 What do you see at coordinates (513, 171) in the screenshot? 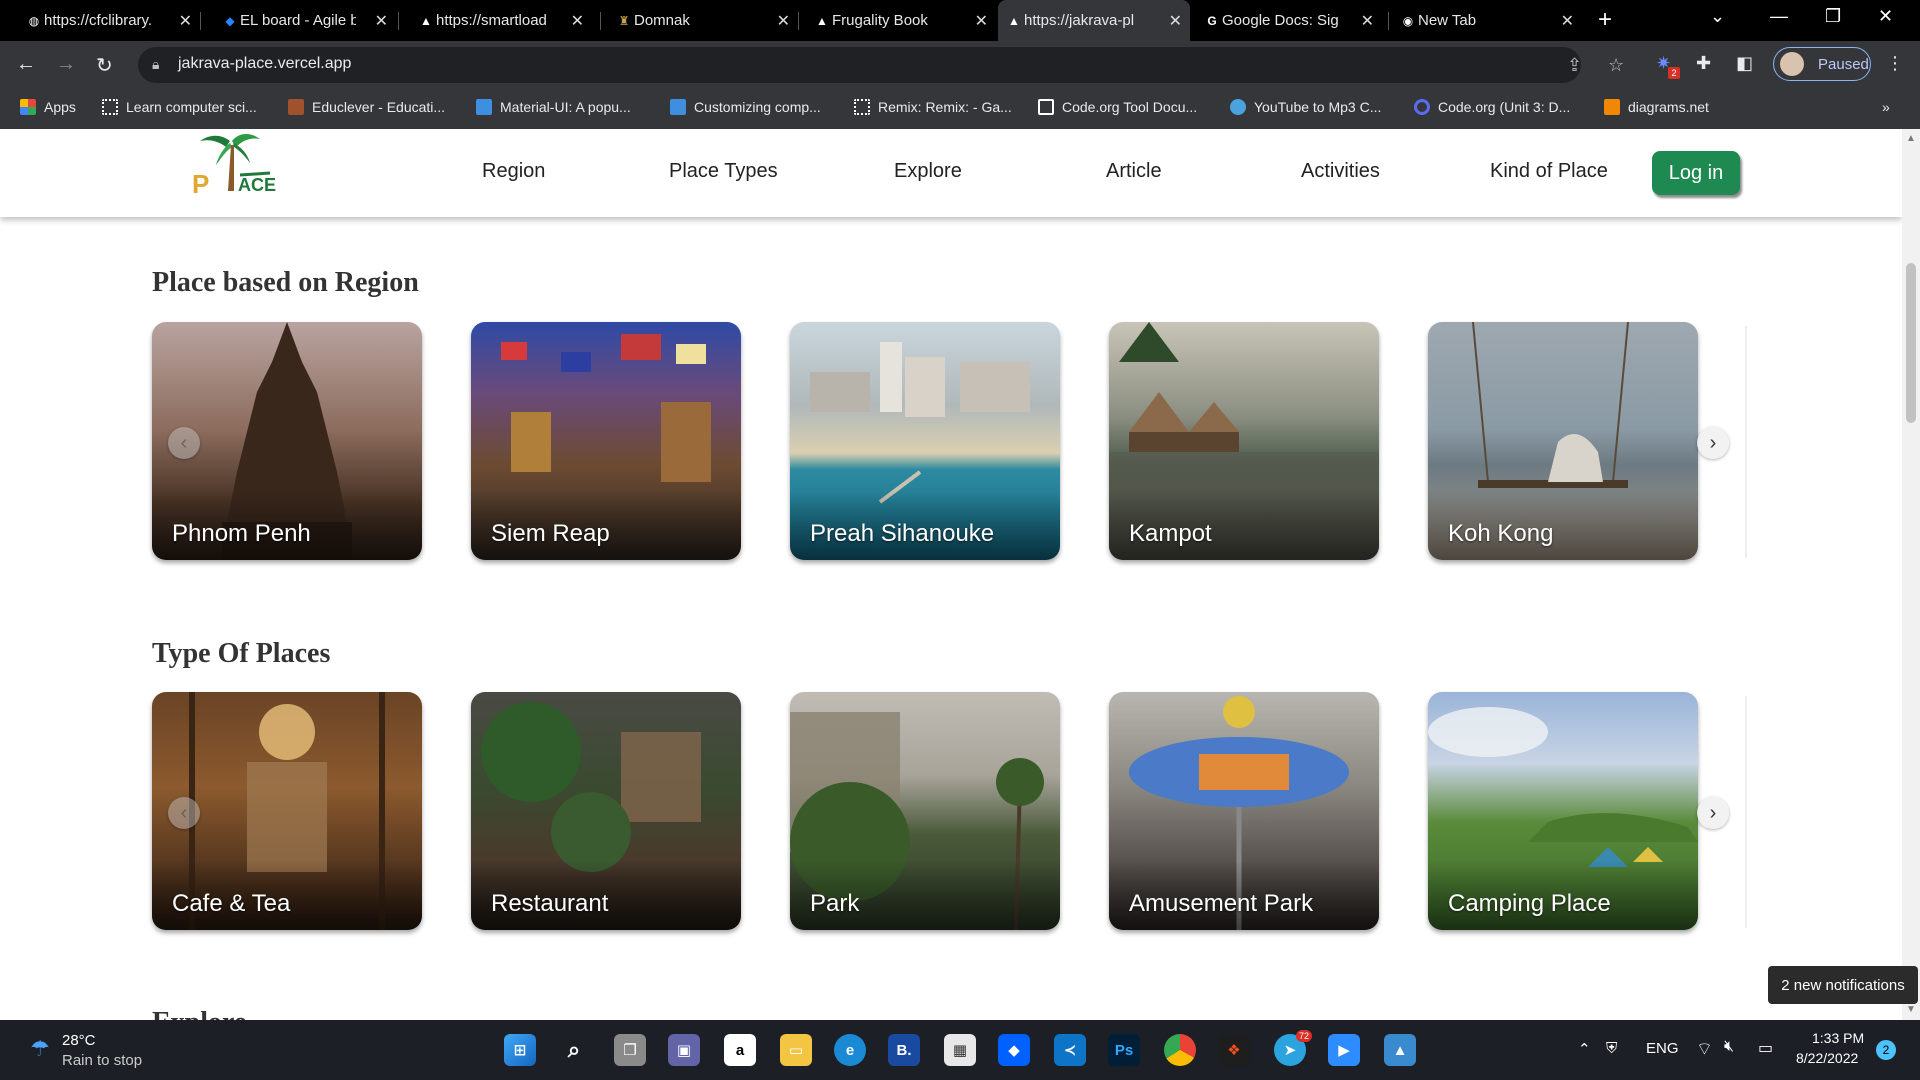
I see `nav-region: Region` at bounding box center [513, 171].